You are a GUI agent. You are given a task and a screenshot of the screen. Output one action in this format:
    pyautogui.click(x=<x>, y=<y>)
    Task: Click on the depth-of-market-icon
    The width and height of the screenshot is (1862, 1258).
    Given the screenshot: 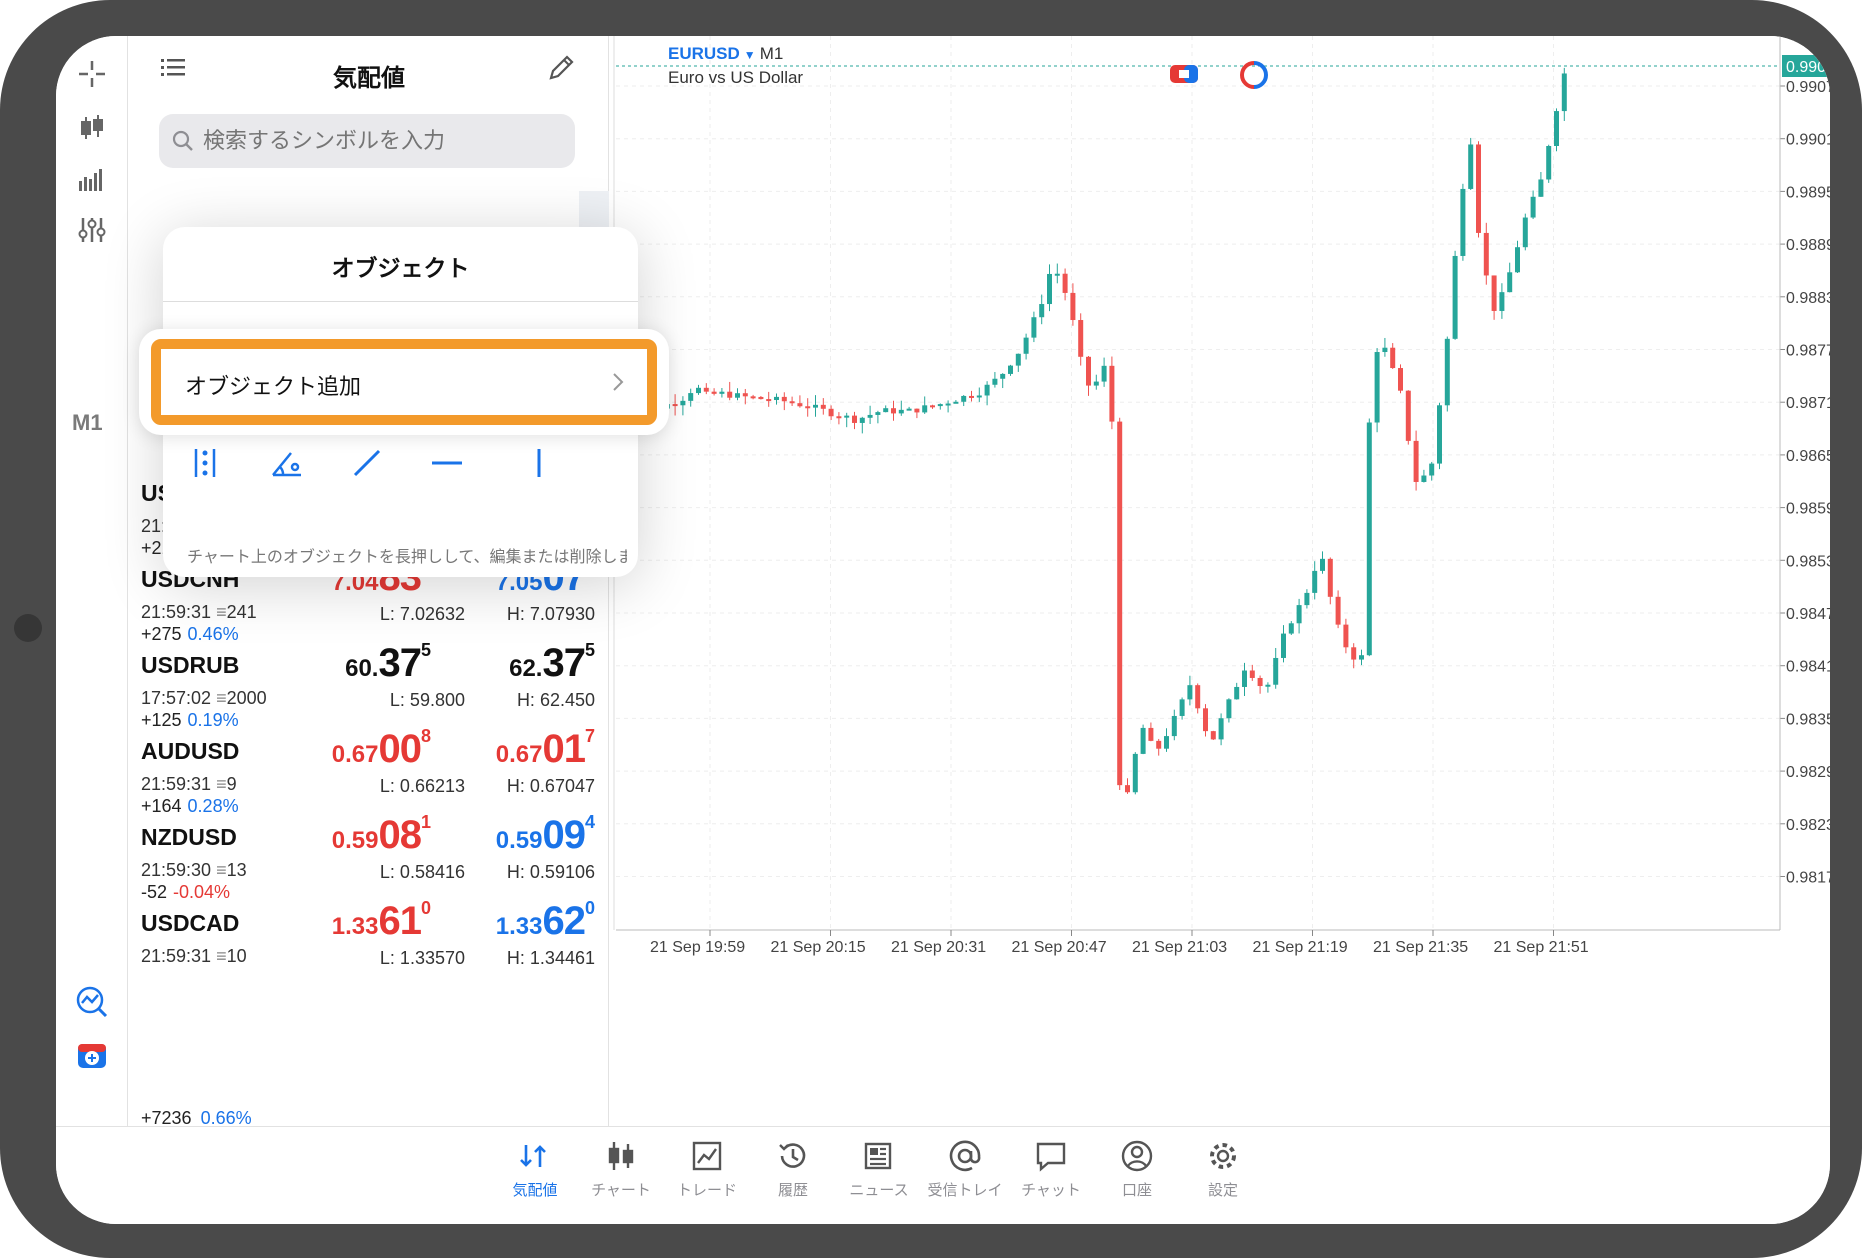 What is the action you would take?
    pyautogui.click(x=1254, y=77)
    